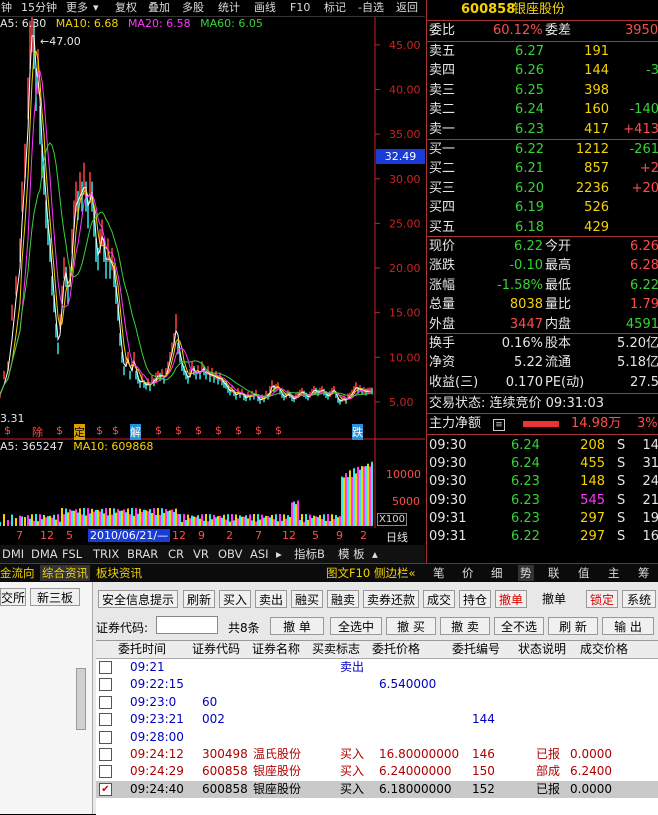  What do you see at coordinates (526, 573) in the screenshot?
I see `tab-trend: 势` at bounding box center [526, 573].